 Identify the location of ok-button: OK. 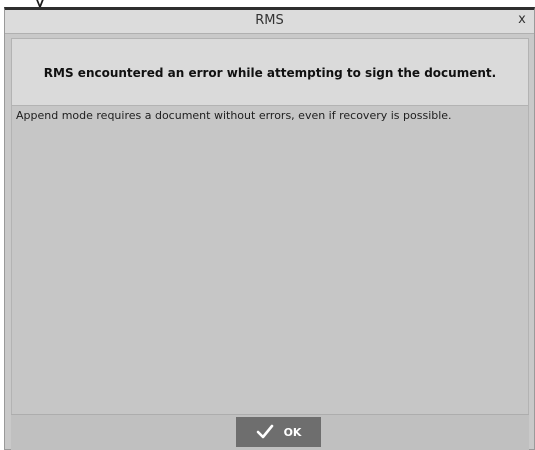
(278, 432).